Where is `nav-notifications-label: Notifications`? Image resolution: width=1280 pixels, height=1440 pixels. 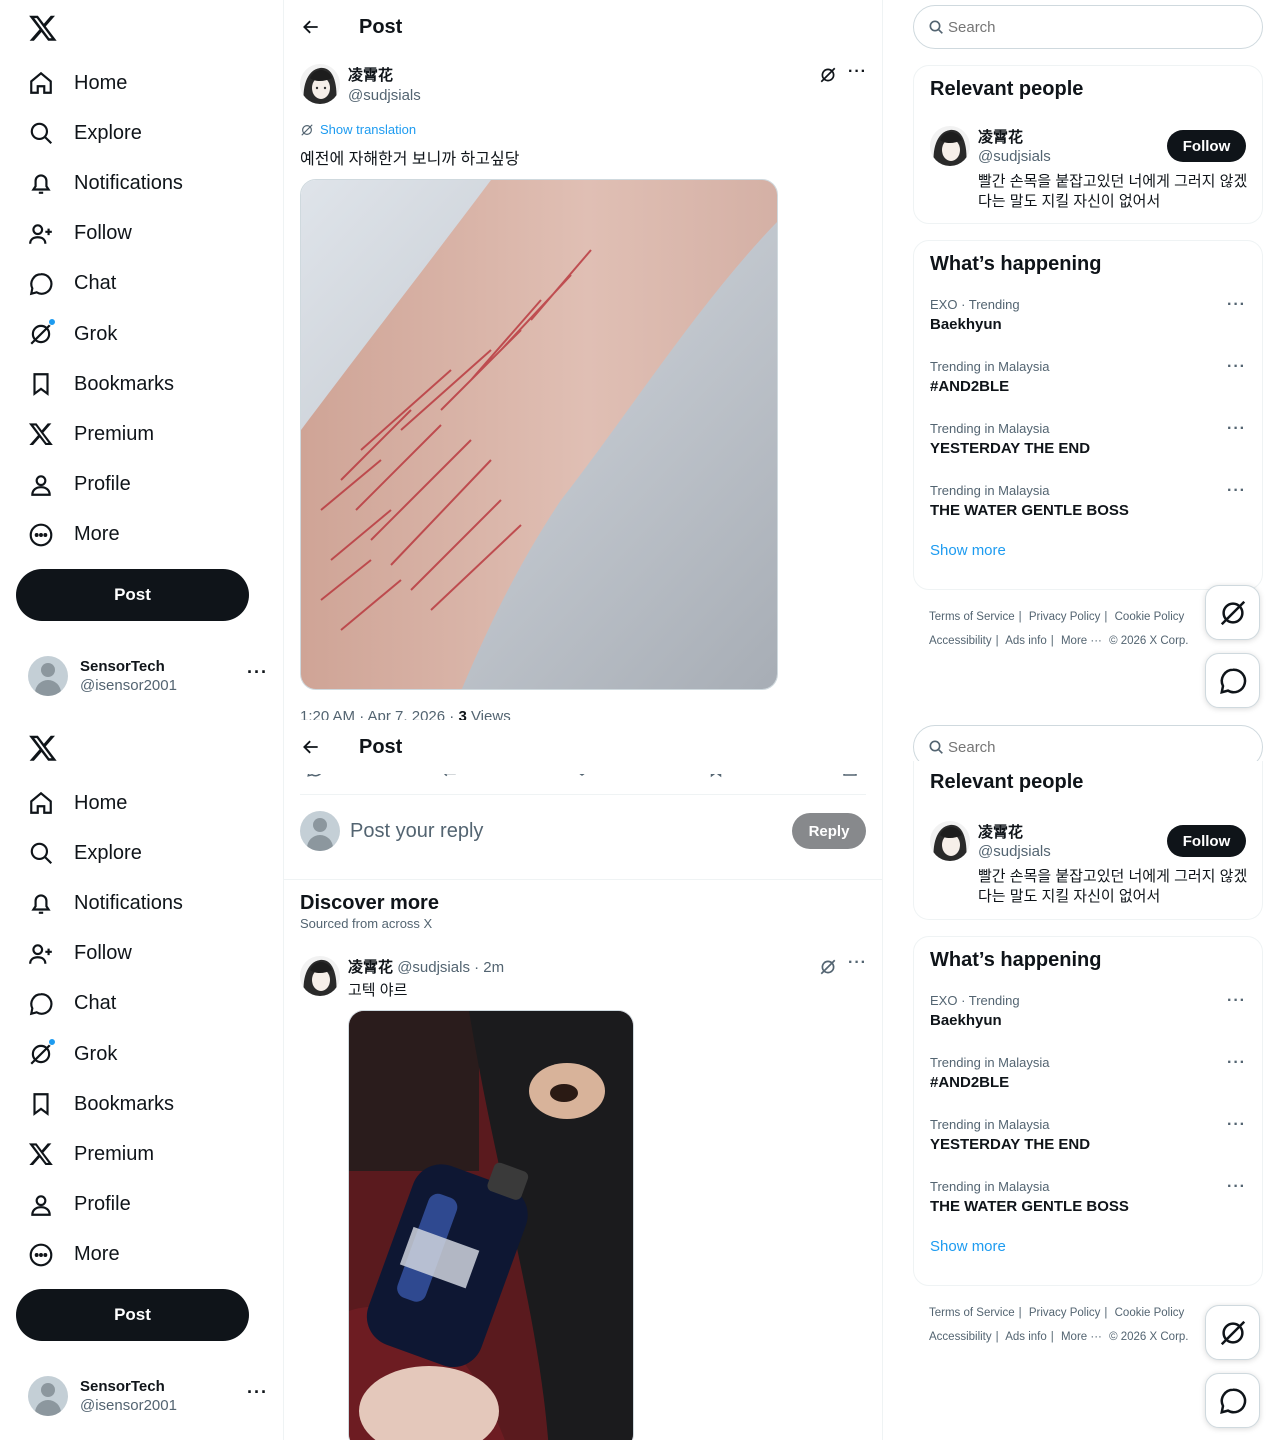 nav-notifications-label: Notifications is located at coordinates (128, 182).